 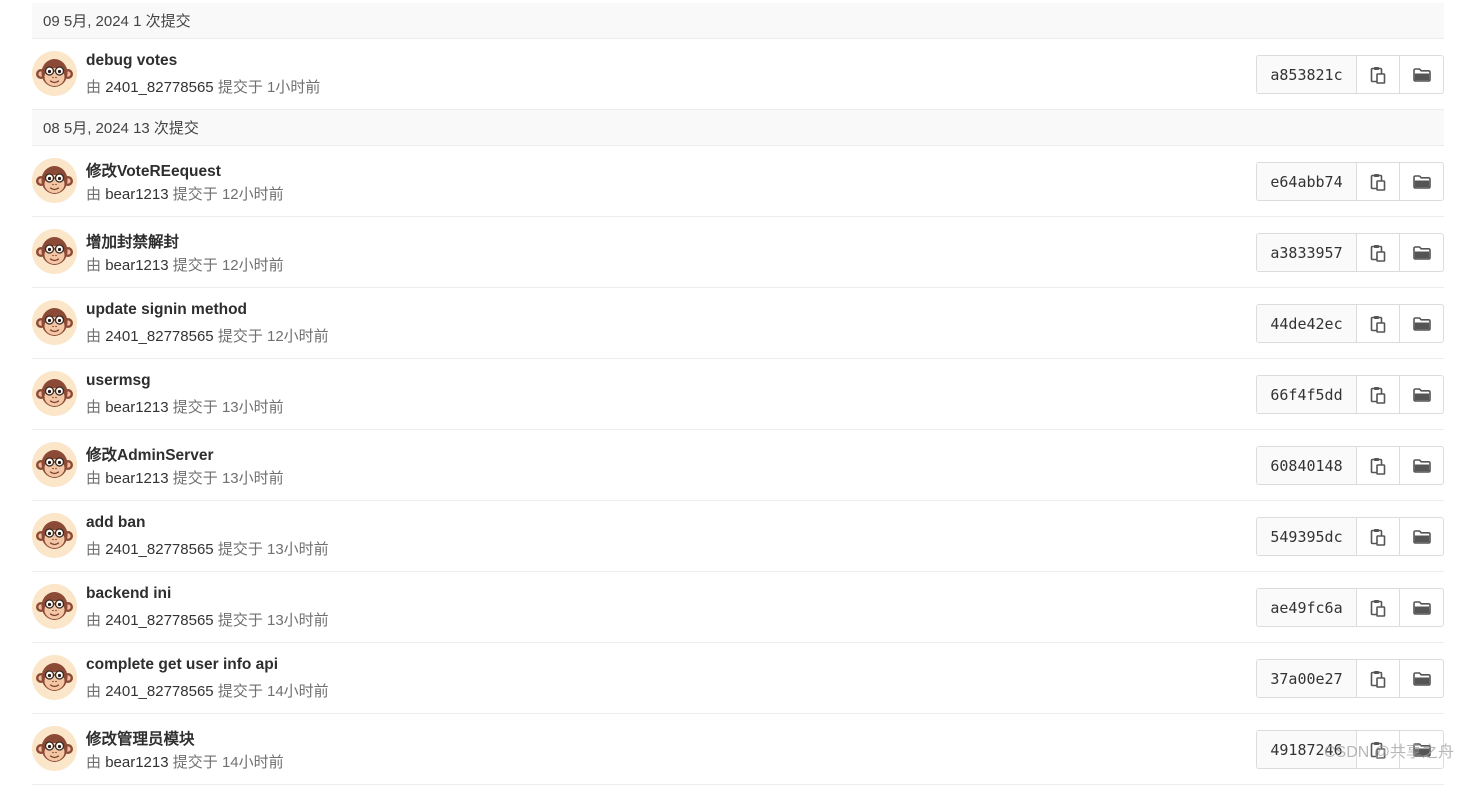 What do you see at coordinates (738, 128) in the screenshot?
I see `day-header: 08 5月, 2024 13 次提交` at bounding box center [738, 128].